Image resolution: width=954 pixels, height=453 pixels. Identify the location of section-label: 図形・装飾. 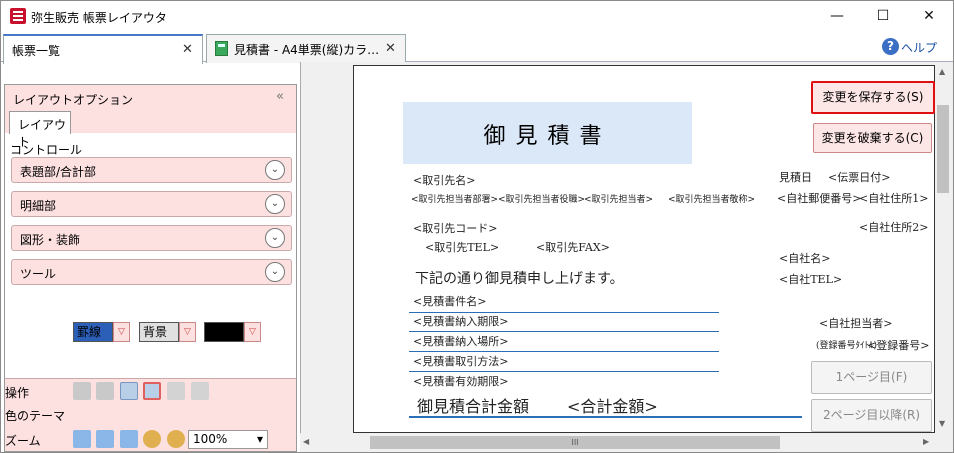
(50, 240).